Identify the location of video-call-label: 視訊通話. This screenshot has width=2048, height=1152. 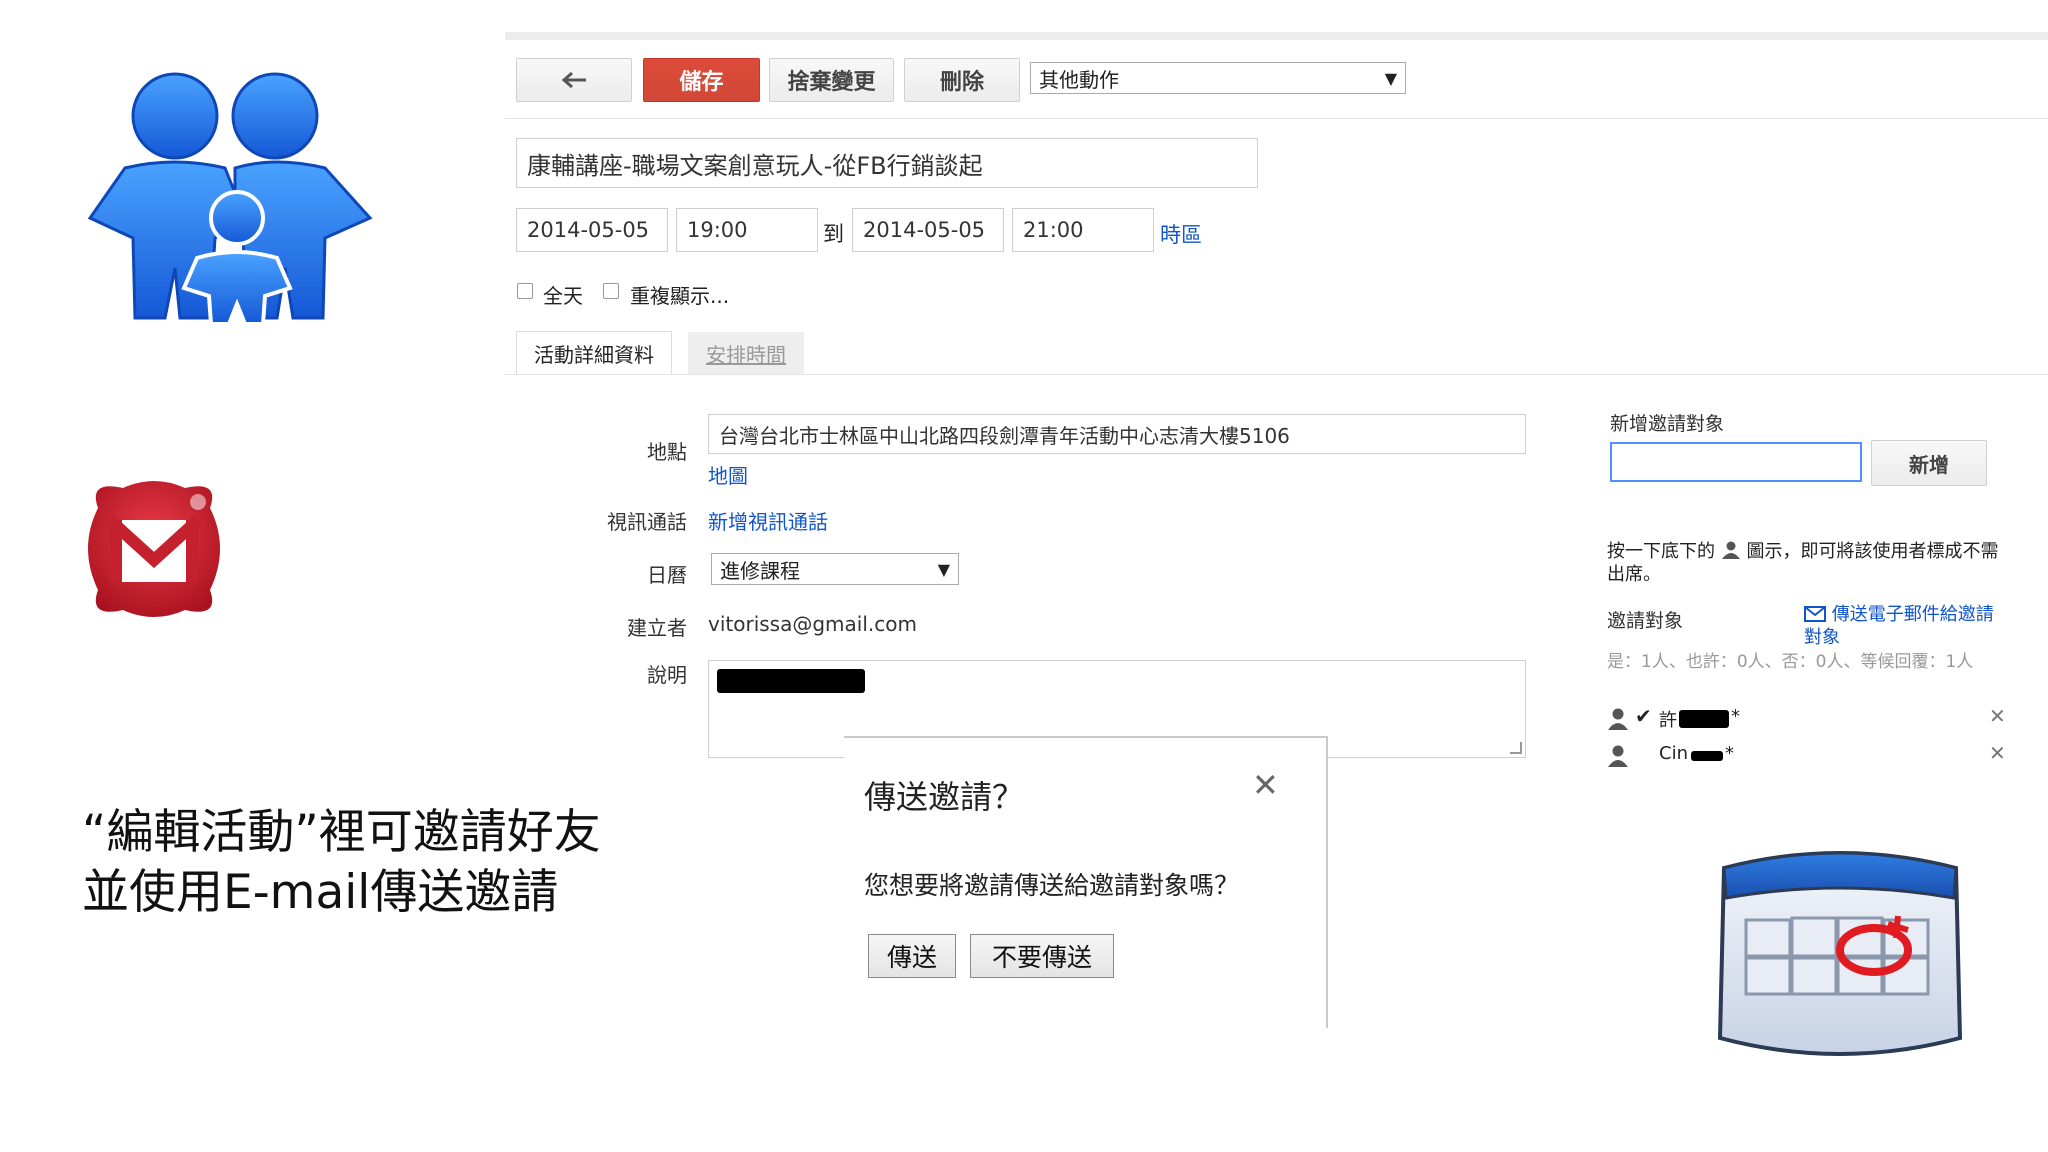
(647, 522).